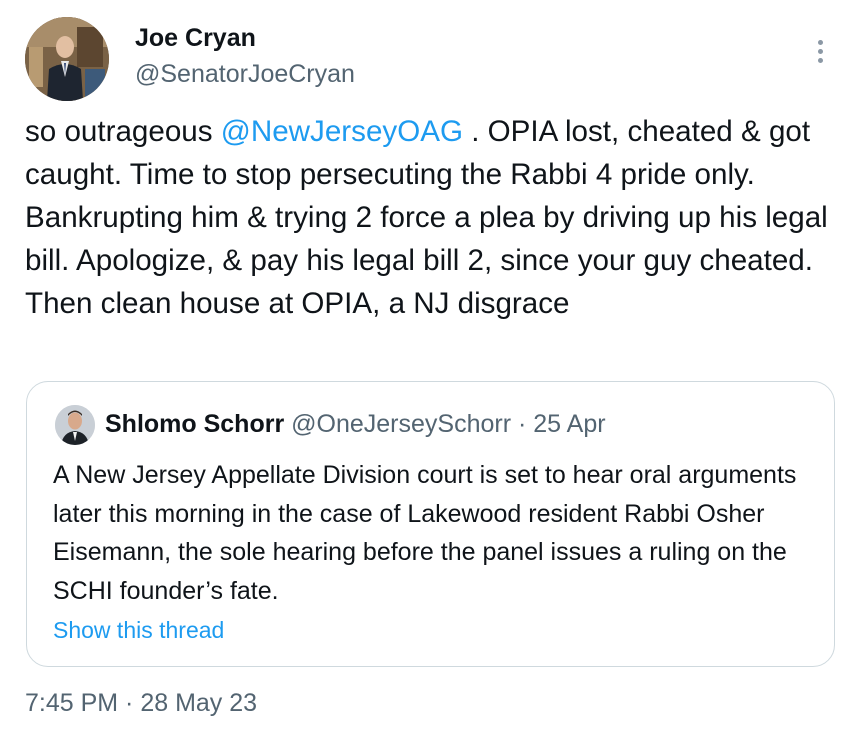 The width and height of the screenshot is (863, 743). What do you see at coordinates (401, 424) in the screenshot?
I see `quoted-author-handle: @OneJerseySchorr` at bounding box center [401, 424].